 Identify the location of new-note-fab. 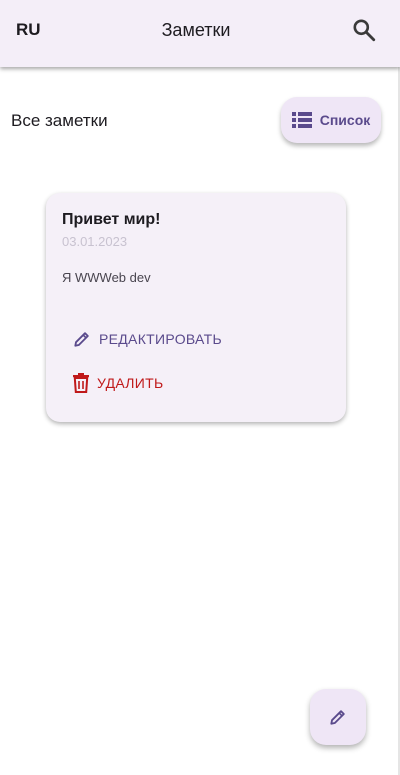
(338, 717).